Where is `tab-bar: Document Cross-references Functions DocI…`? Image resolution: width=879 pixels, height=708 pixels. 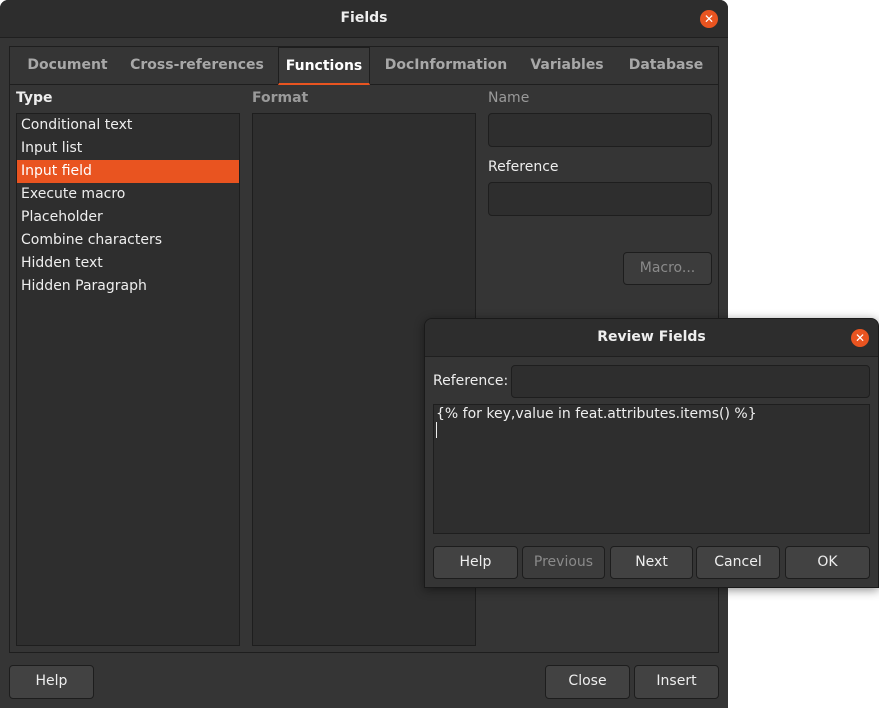 tab-bar: Document Cross-references Functions DocI… is located at coordinates (364, 66).